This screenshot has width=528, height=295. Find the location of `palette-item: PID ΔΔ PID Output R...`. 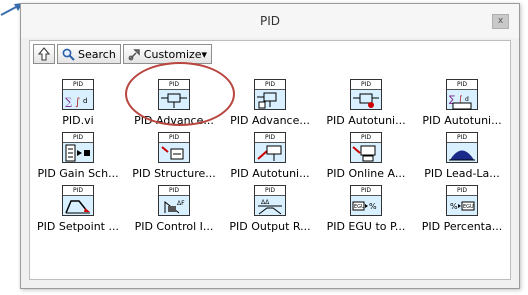

palette-item: PID ΔΔ PID Output R... is located at coordinates (270, 205).